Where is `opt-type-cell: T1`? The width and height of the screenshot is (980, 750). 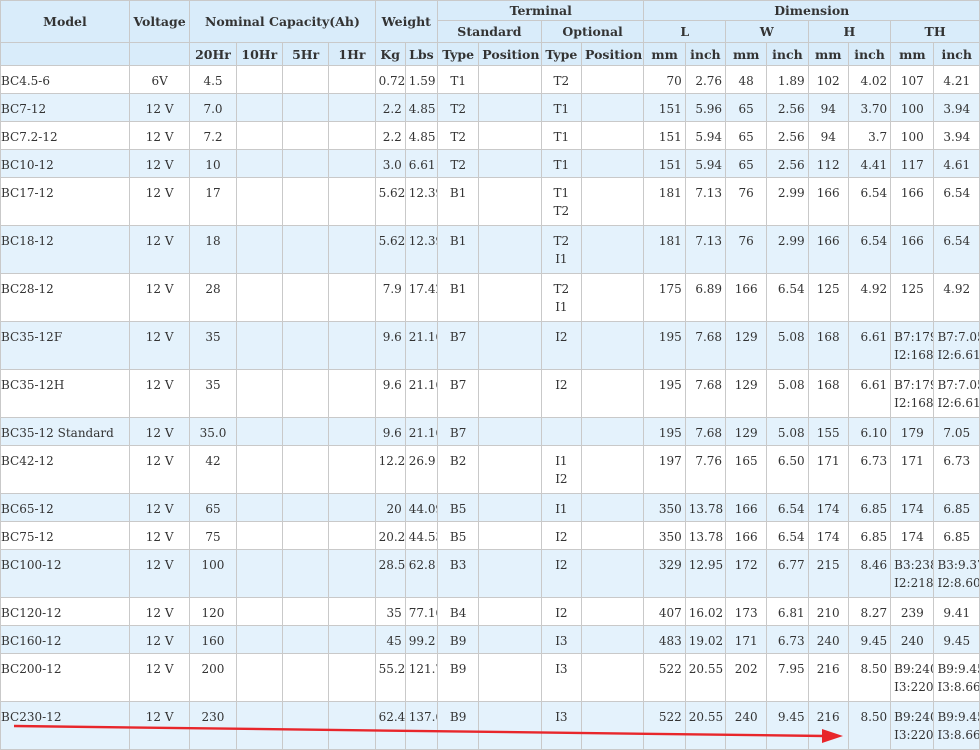
opt-type-cell: T1 is located at coordinates (561, 107).